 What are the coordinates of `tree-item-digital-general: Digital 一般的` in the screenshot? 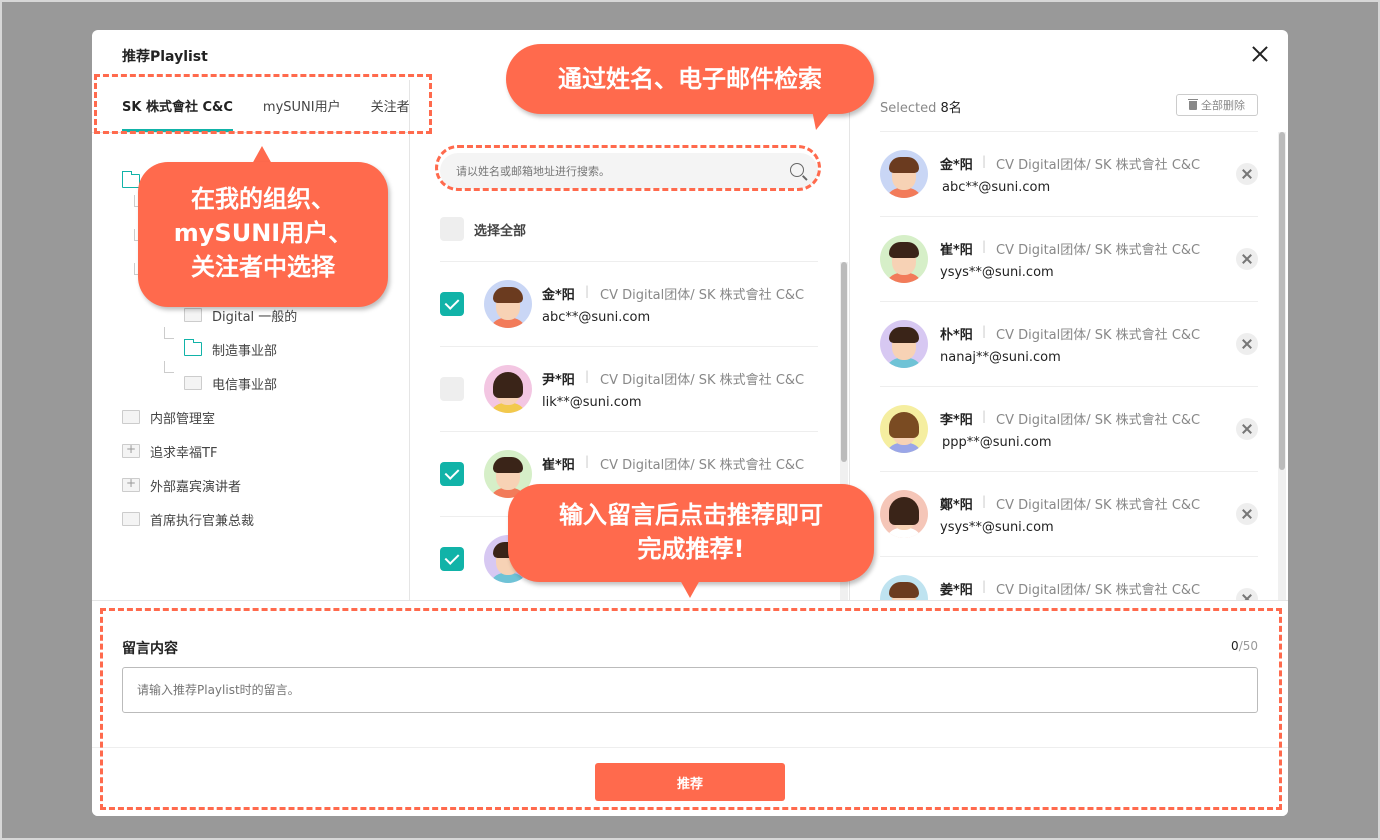 It's located at (240, 315).